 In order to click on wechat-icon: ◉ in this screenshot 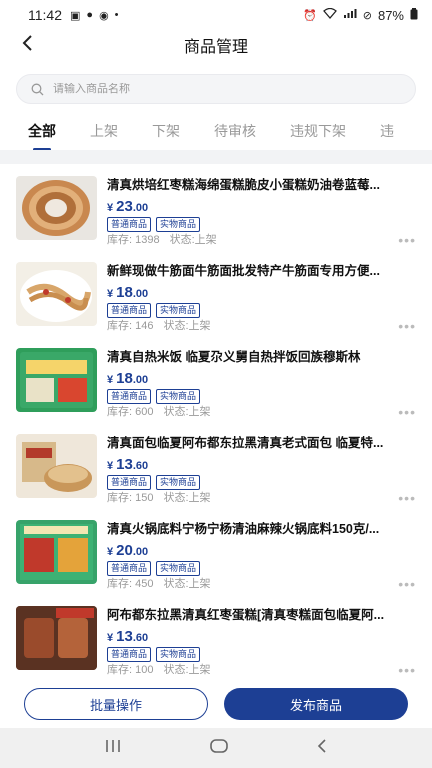, I will do `click(104, 15)`.